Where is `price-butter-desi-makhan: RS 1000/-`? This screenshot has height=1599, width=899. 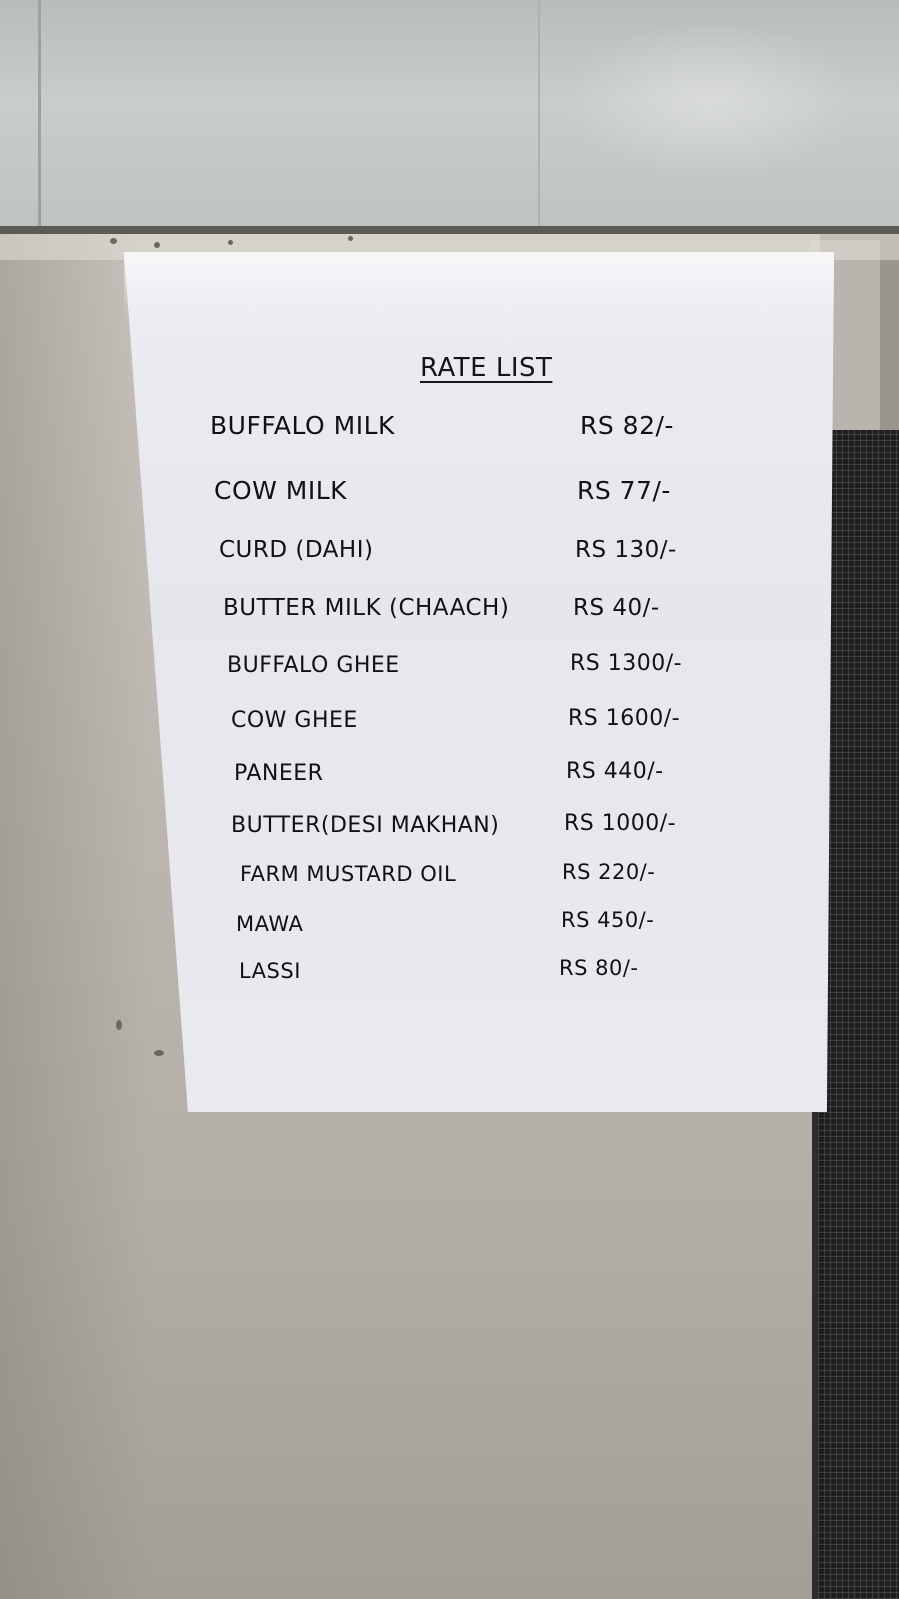
price-butter-desi-makhan: RS 1000/- is located at coordinates (620, 823).